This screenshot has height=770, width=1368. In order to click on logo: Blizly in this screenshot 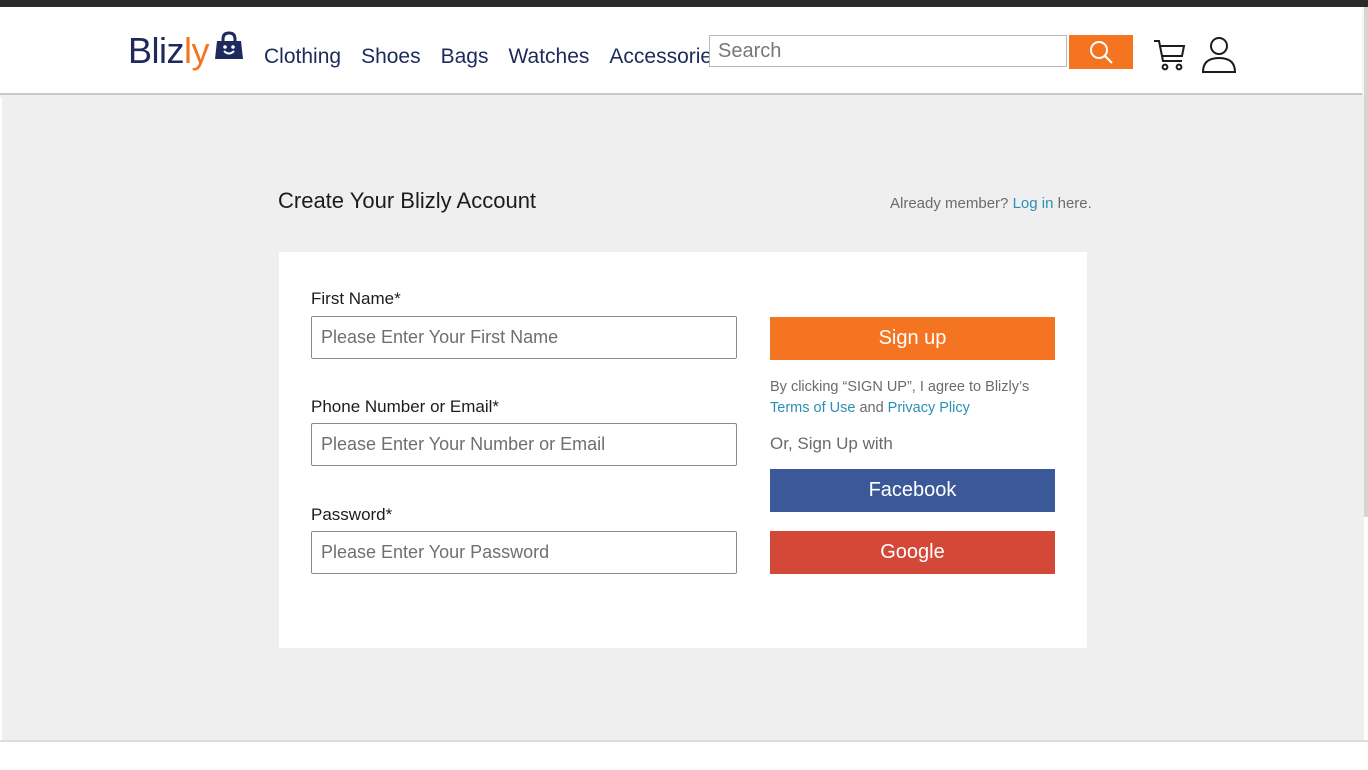, I will do `click(186, 51)`.